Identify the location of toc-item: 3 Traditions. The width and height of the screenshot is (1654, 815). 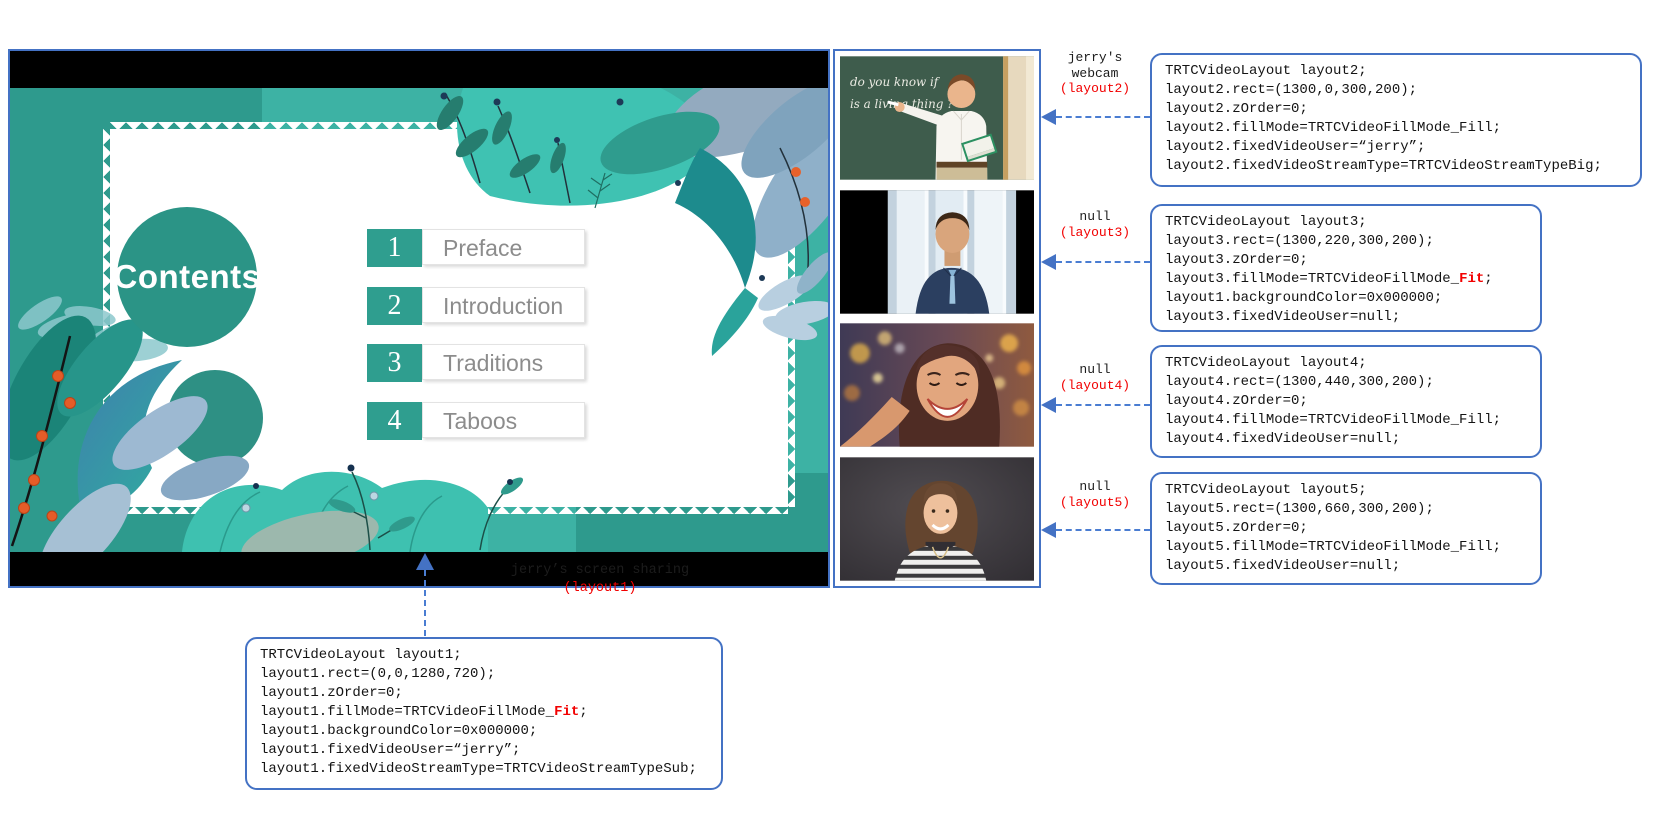
(476, 363).